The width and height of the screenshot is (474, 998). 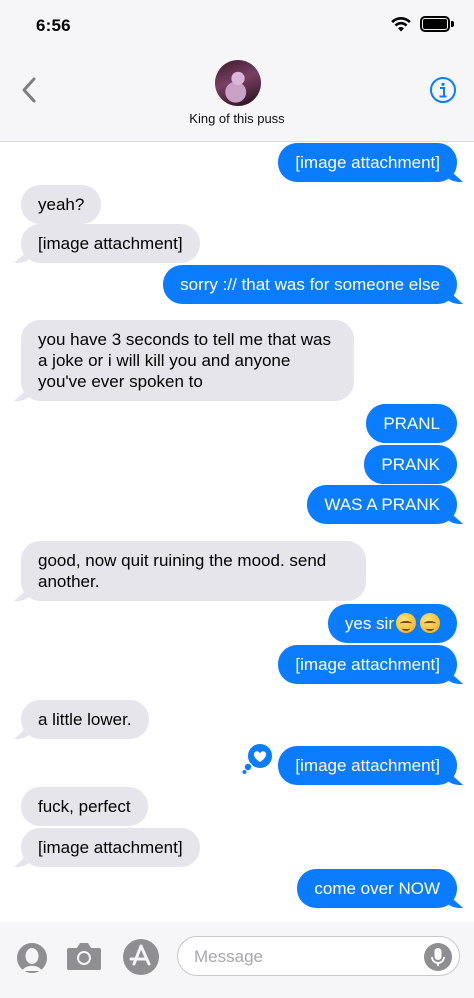 What do you see at coordinates (318, 956) in the screenshot?
I see `message-input: Message` at bounding box center [318, 956].